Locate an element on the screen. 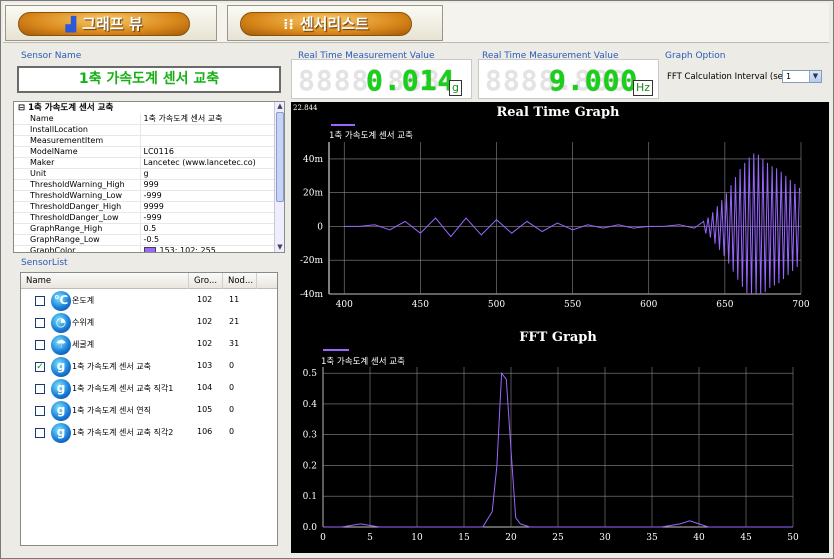  measure2-display: 8888.888 9.000 Hz is located at coordinates (568, 79).